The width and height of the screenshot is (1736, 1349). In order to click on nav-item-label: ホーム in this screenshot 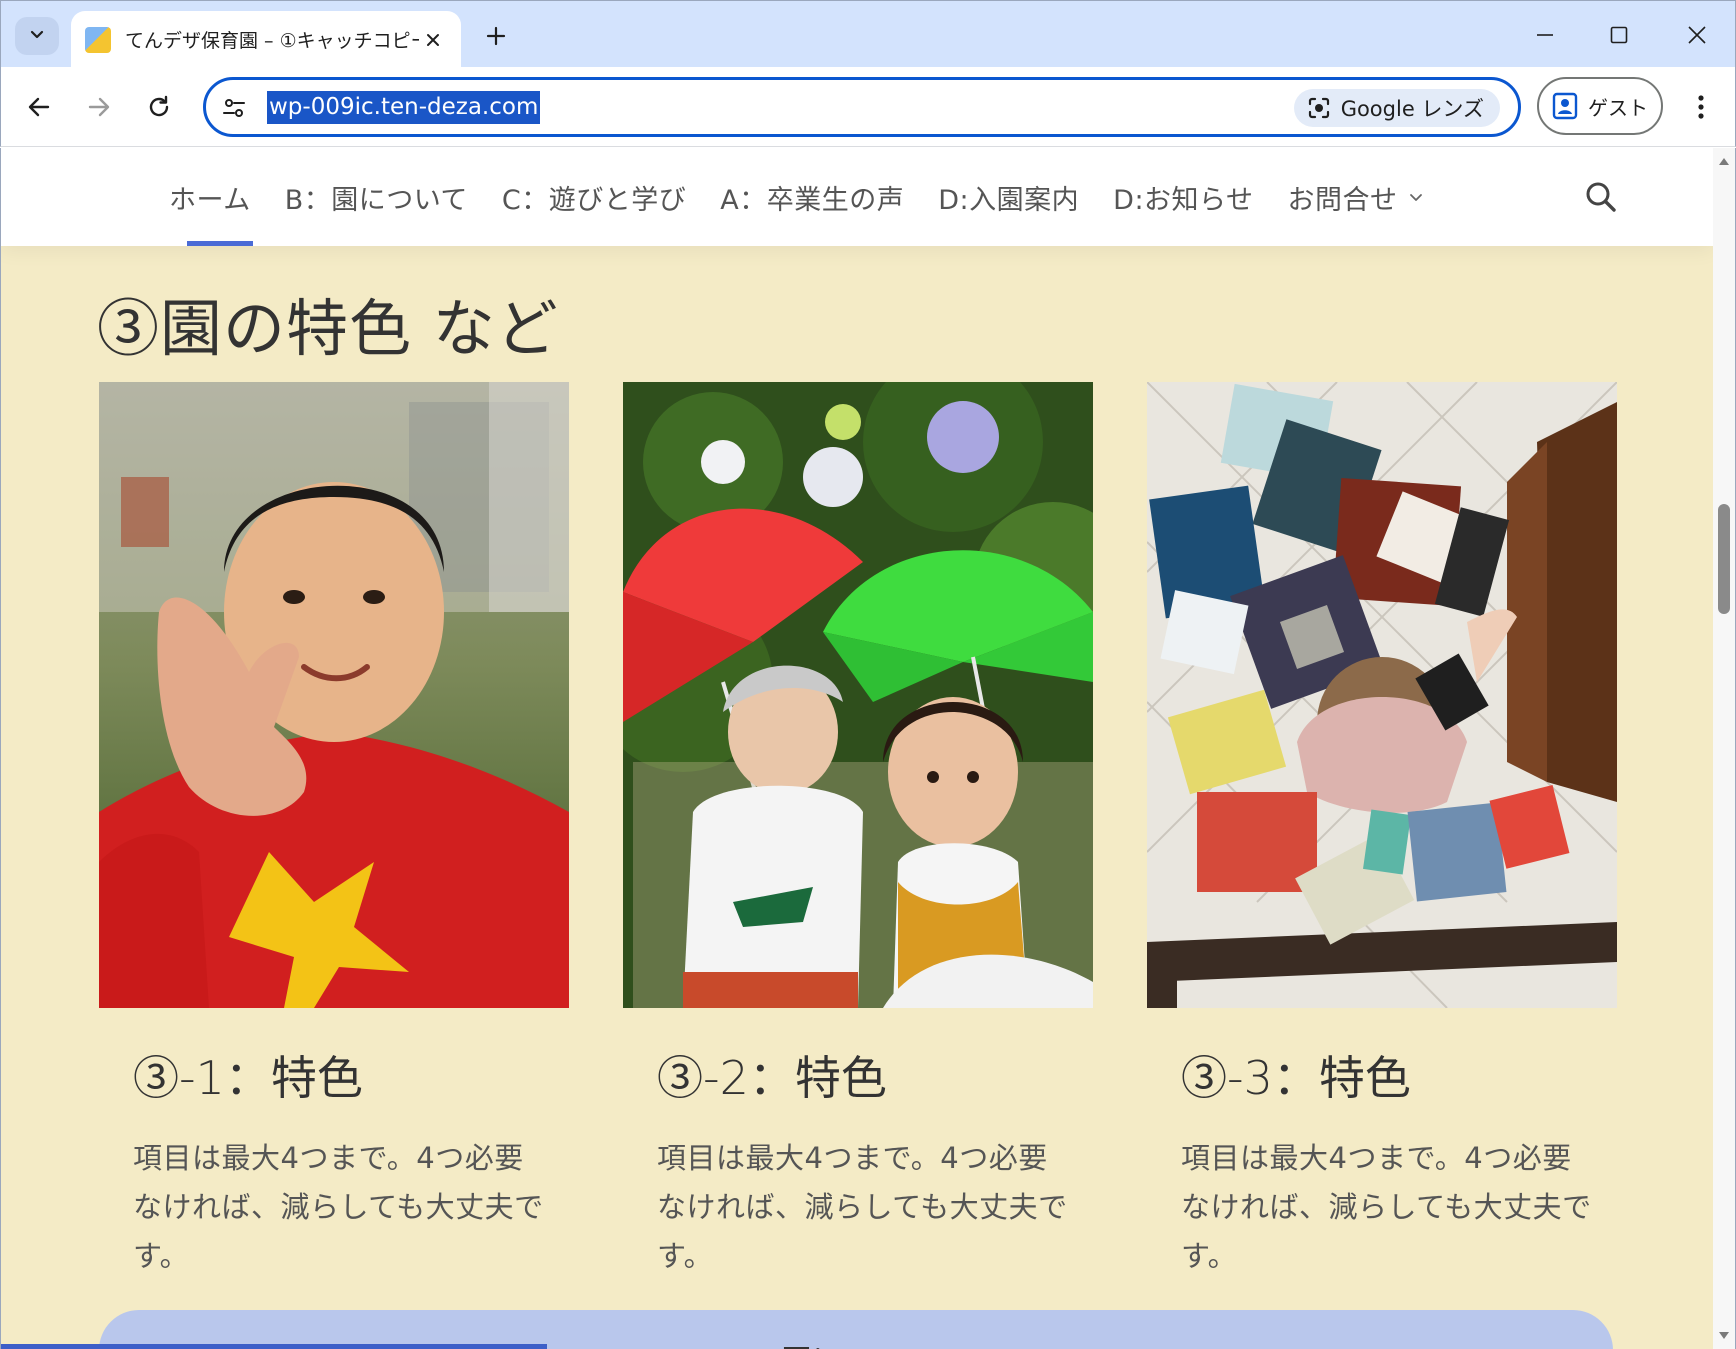, I will do `click(210, 200)`.